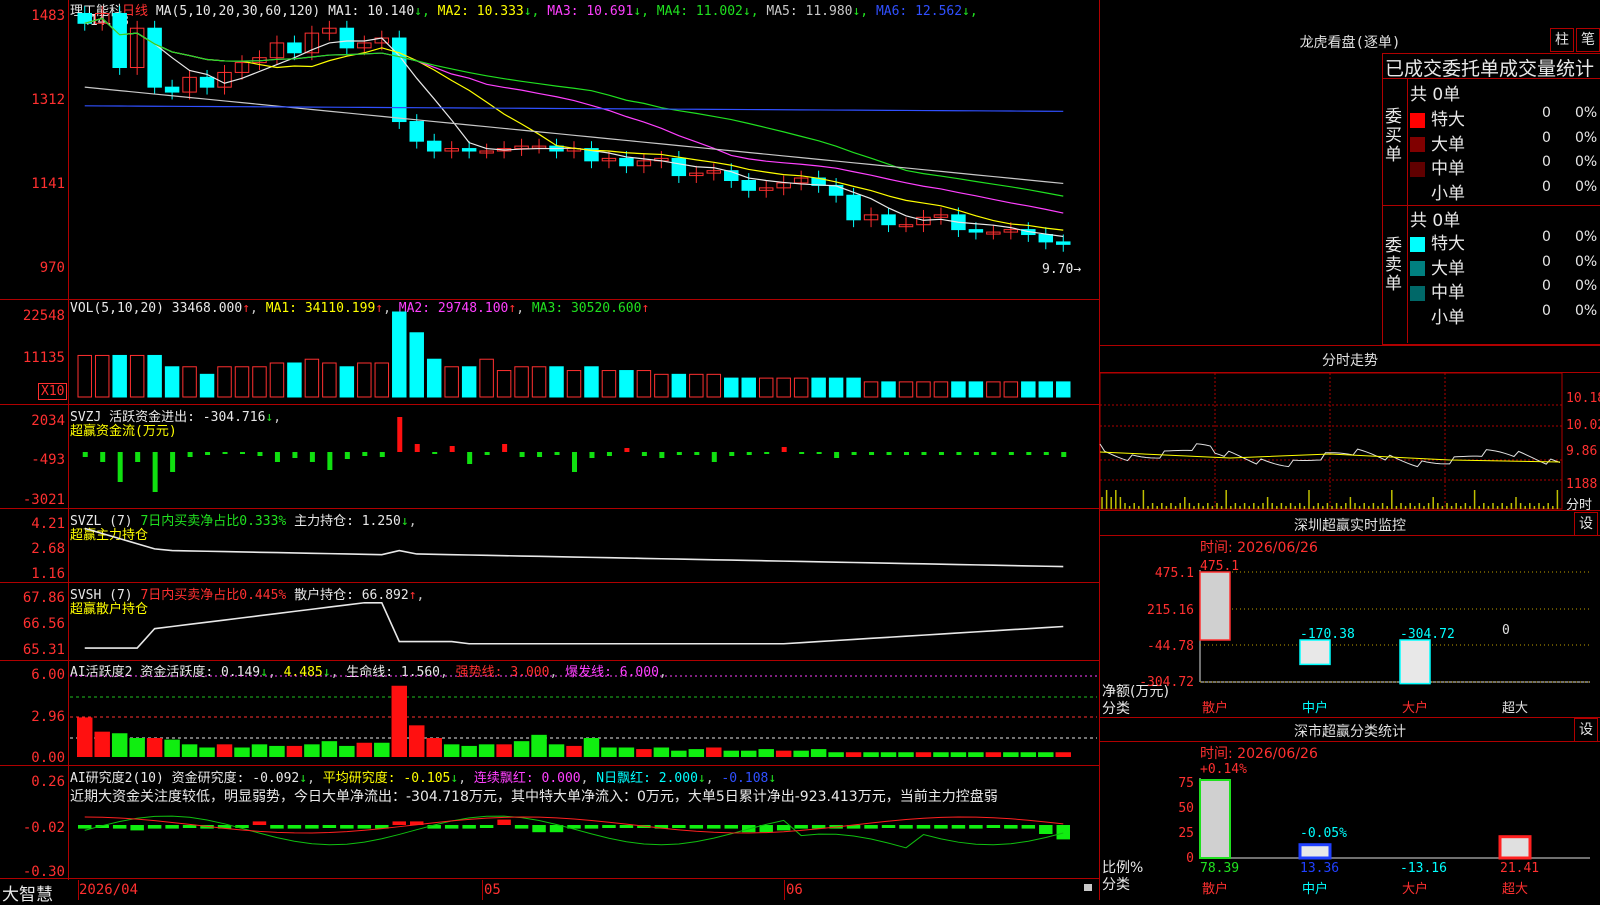 Image resolution: width=1600 pixels, height=905 pixels. What do you see at coordinates (1350, 361) in the screenshot?
I see `intraday-title: 分时走势` at bounding box center [1350, 361].